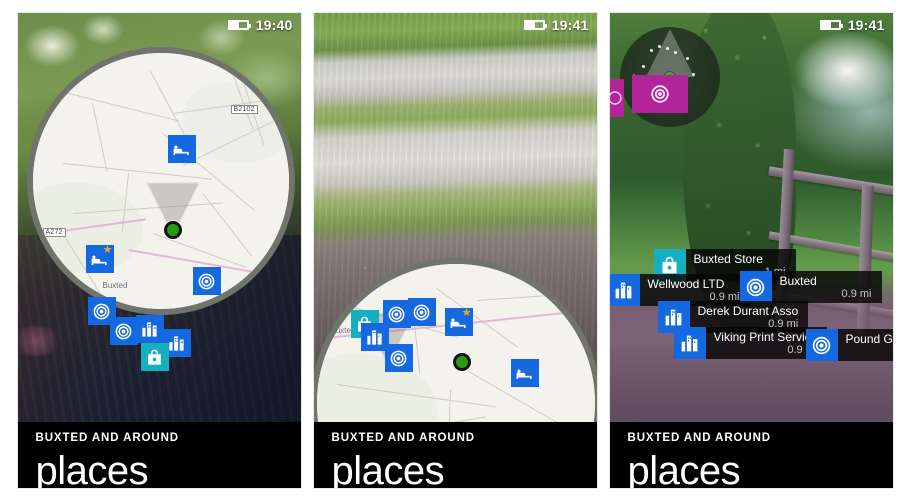  Describe the element at coordinates (669, 53) in the screenshot. I see `radar-heading-sweep` at that location.